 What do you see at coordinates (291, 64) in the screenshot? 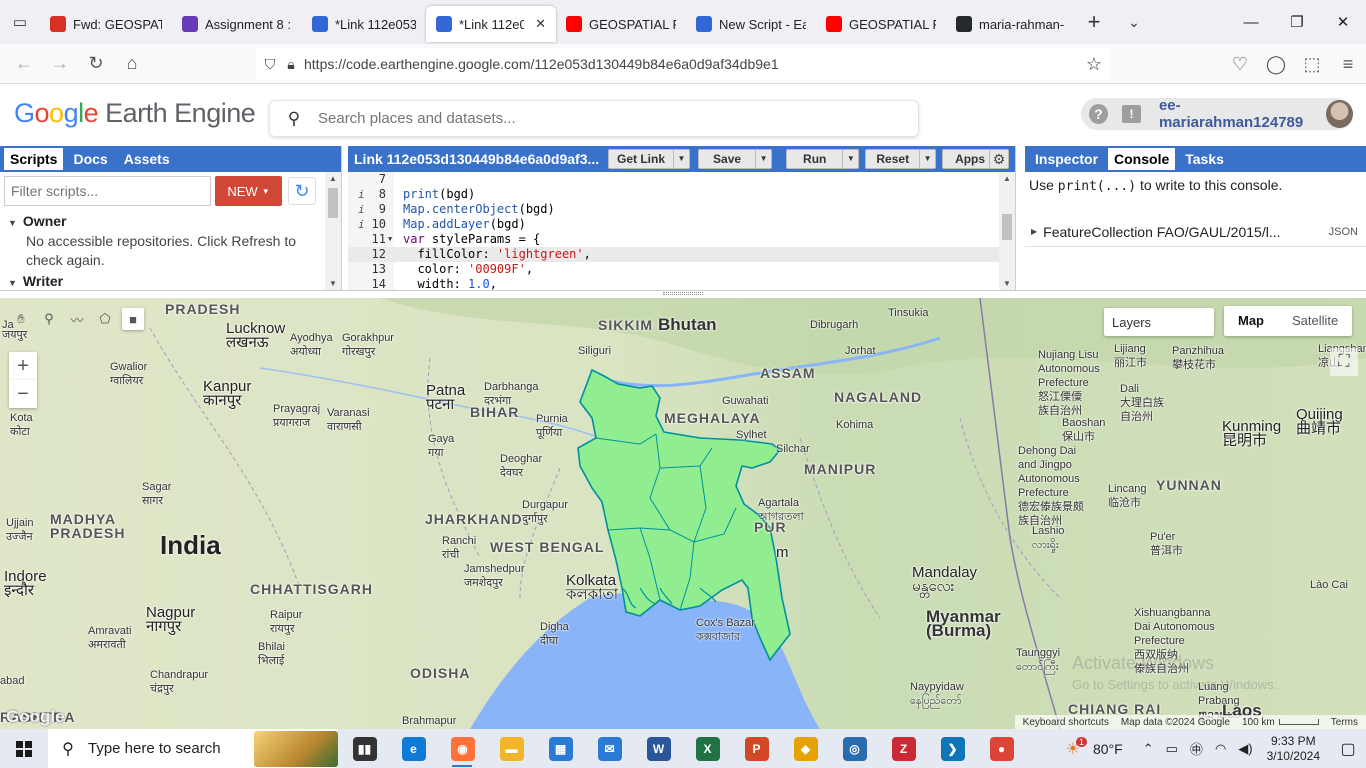
I see `lock-icon: 🔒︎` at bounding box center [291, 64].